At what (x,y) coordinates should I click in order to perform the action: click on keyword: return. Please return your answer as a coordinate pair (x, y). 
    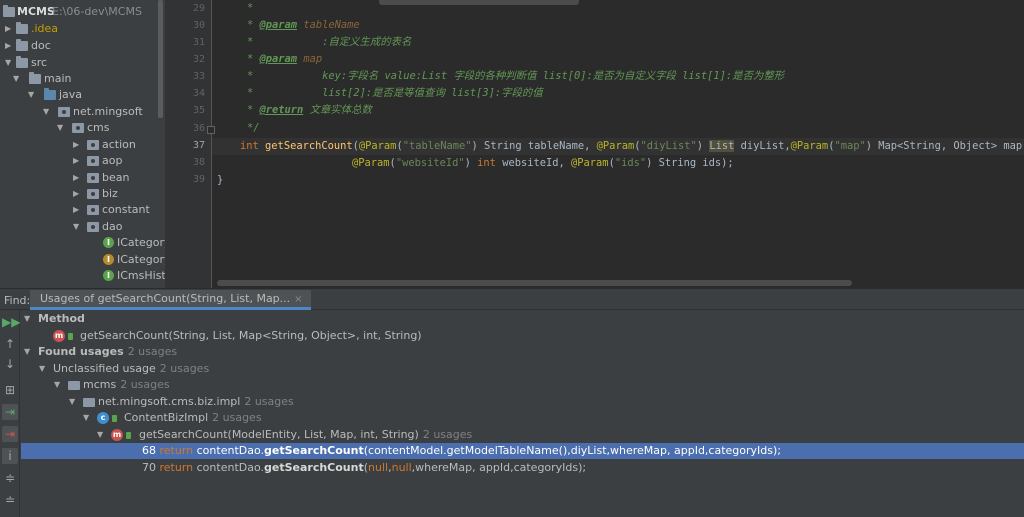
    Looking at the image, I should click on (176, 467).